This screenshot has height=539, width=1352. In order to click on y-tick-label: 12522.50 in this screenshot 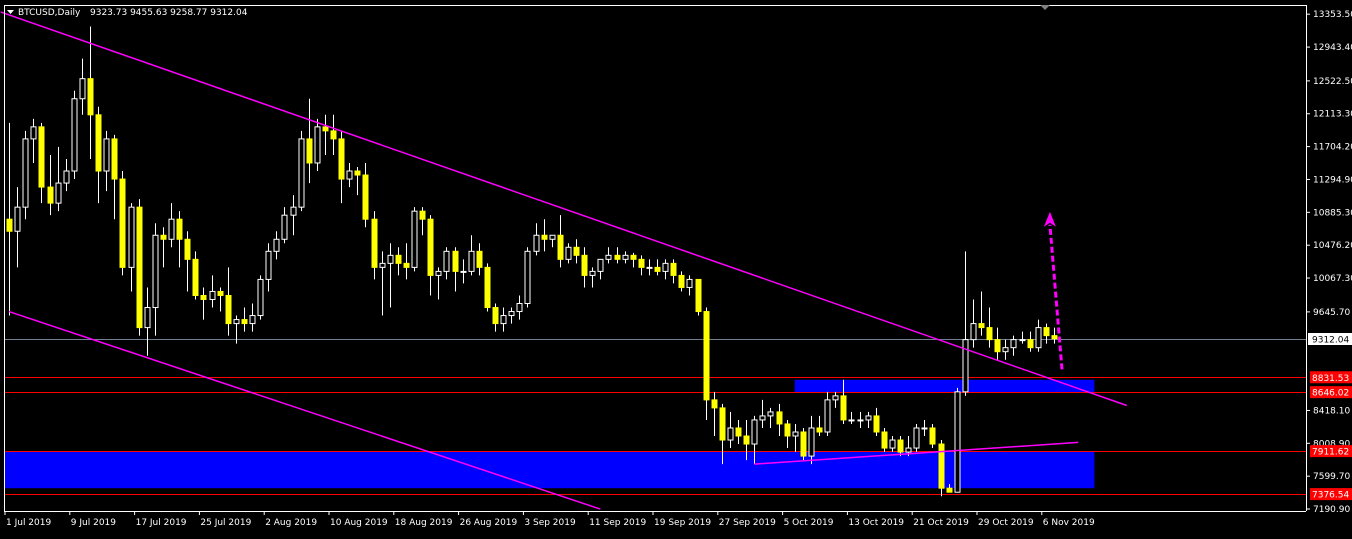, I will do `click(1332, 82)`.